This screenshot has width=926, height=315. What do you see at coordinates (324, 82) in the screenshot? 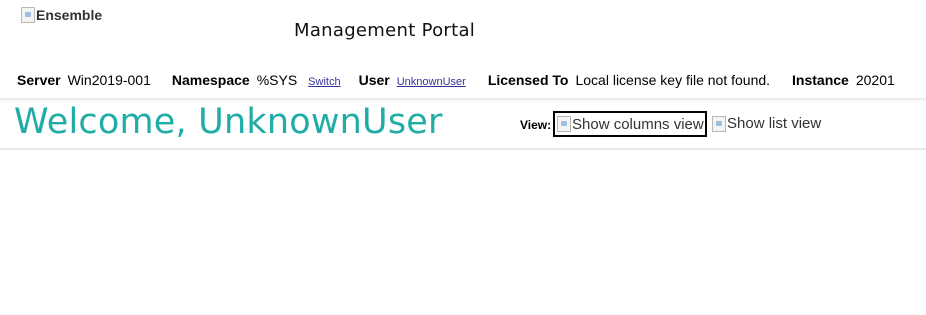
I see `switch-namespace-link: Switch` at bounding box center [324, 82].